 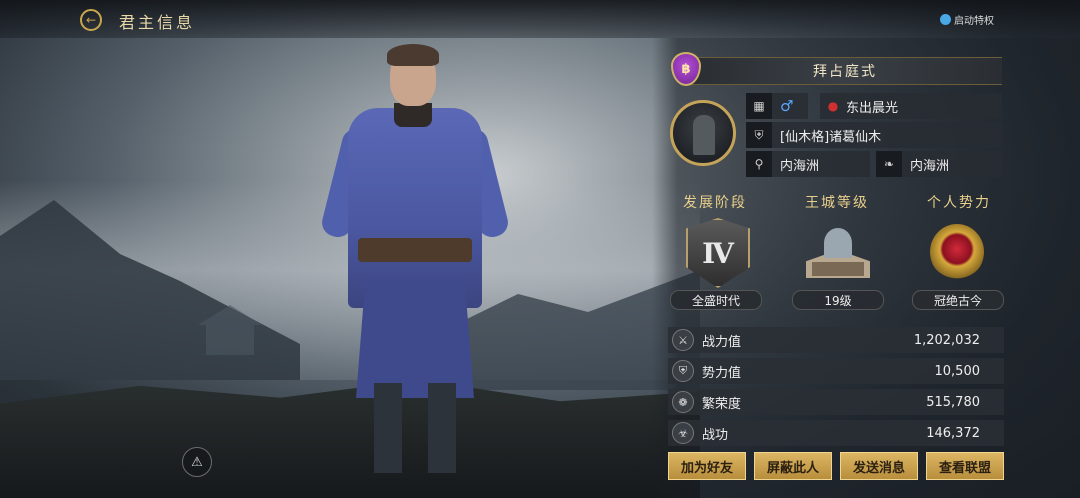 I want to click on stat-label: 势力值, so click(x=722, y=373).